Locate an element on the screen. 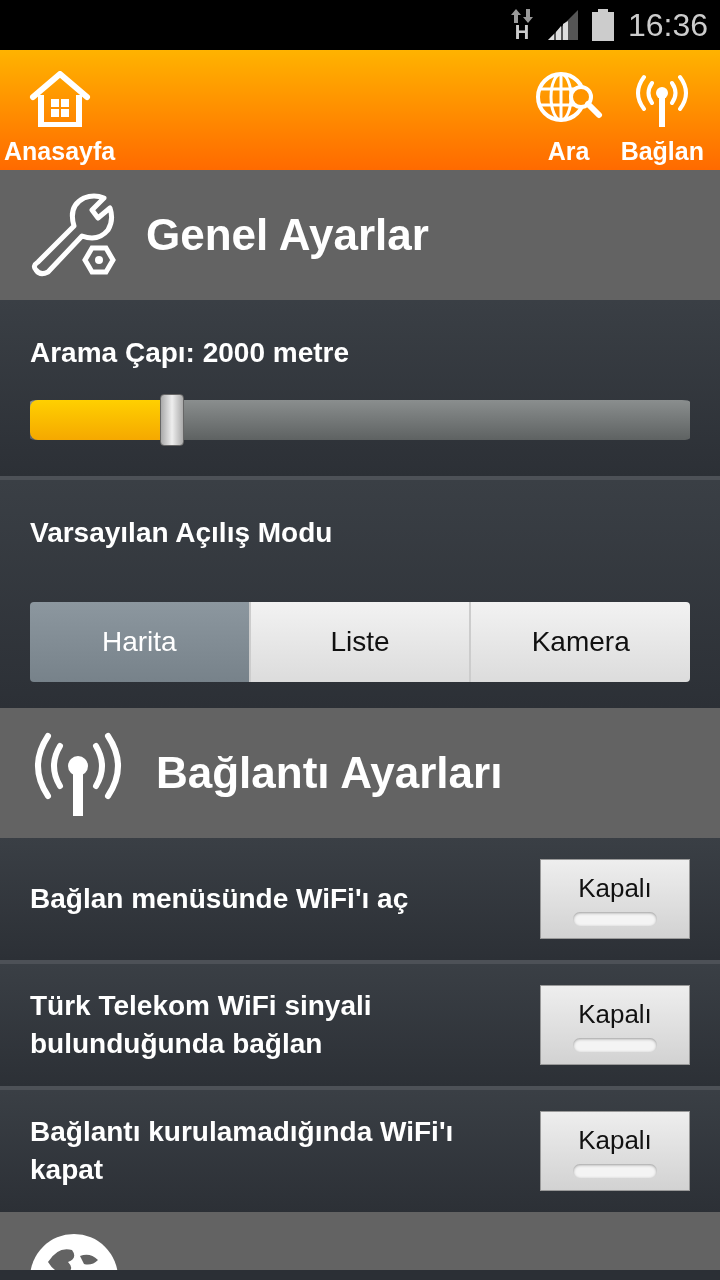 The width and height of the screenshot is (720, 1280). setting-label: Bağlan menüsünde WiFi'ı aç is located at coordinates (220, 899).